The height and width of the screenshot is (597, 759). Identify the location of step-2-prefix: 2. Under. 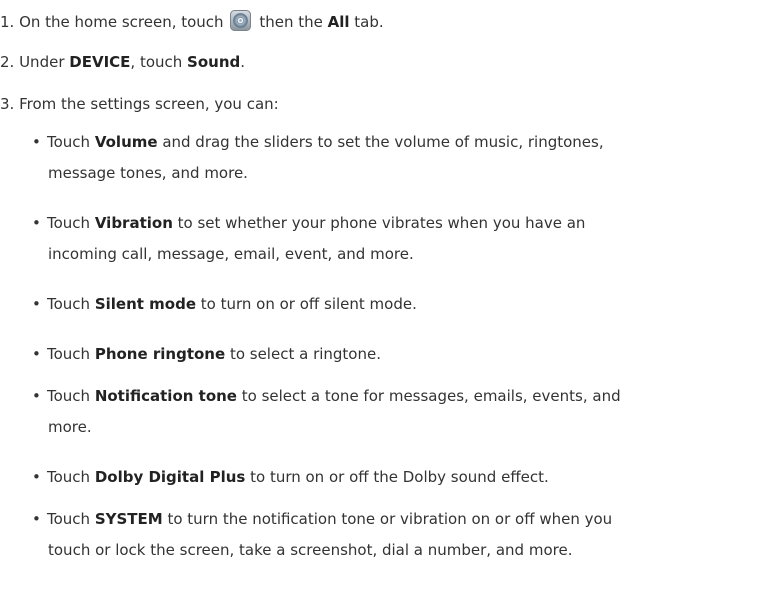
(35, 62).